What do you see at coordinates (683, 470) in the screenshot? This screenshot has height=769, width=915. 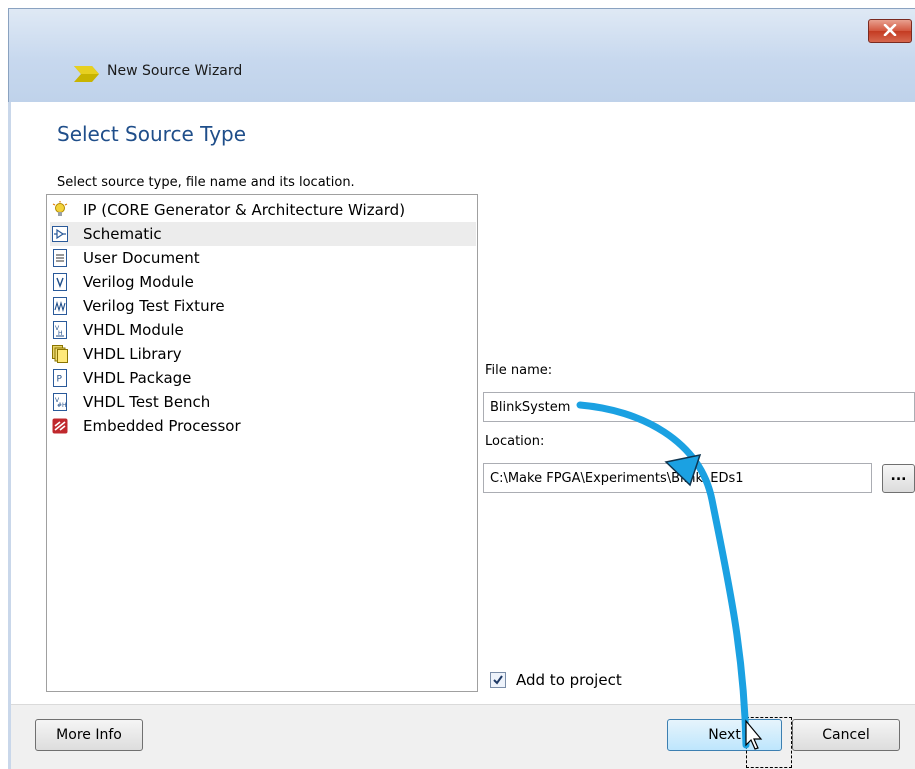 I see `annotation-arrowhead` at bounding box center [683, 470].